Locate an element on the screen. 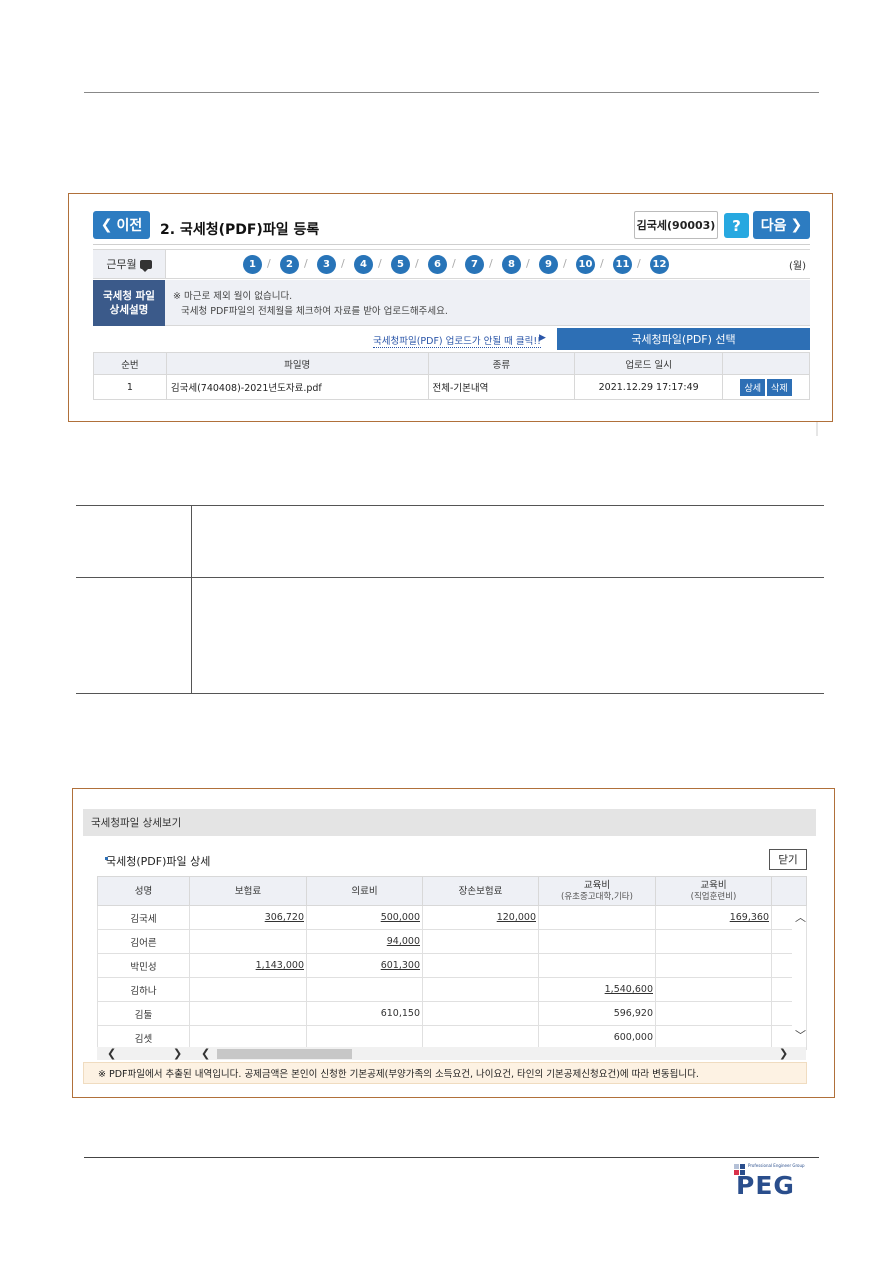 The image size is (893, 1262). amount-cell: 169,360 is located at coordinates (713, 917).